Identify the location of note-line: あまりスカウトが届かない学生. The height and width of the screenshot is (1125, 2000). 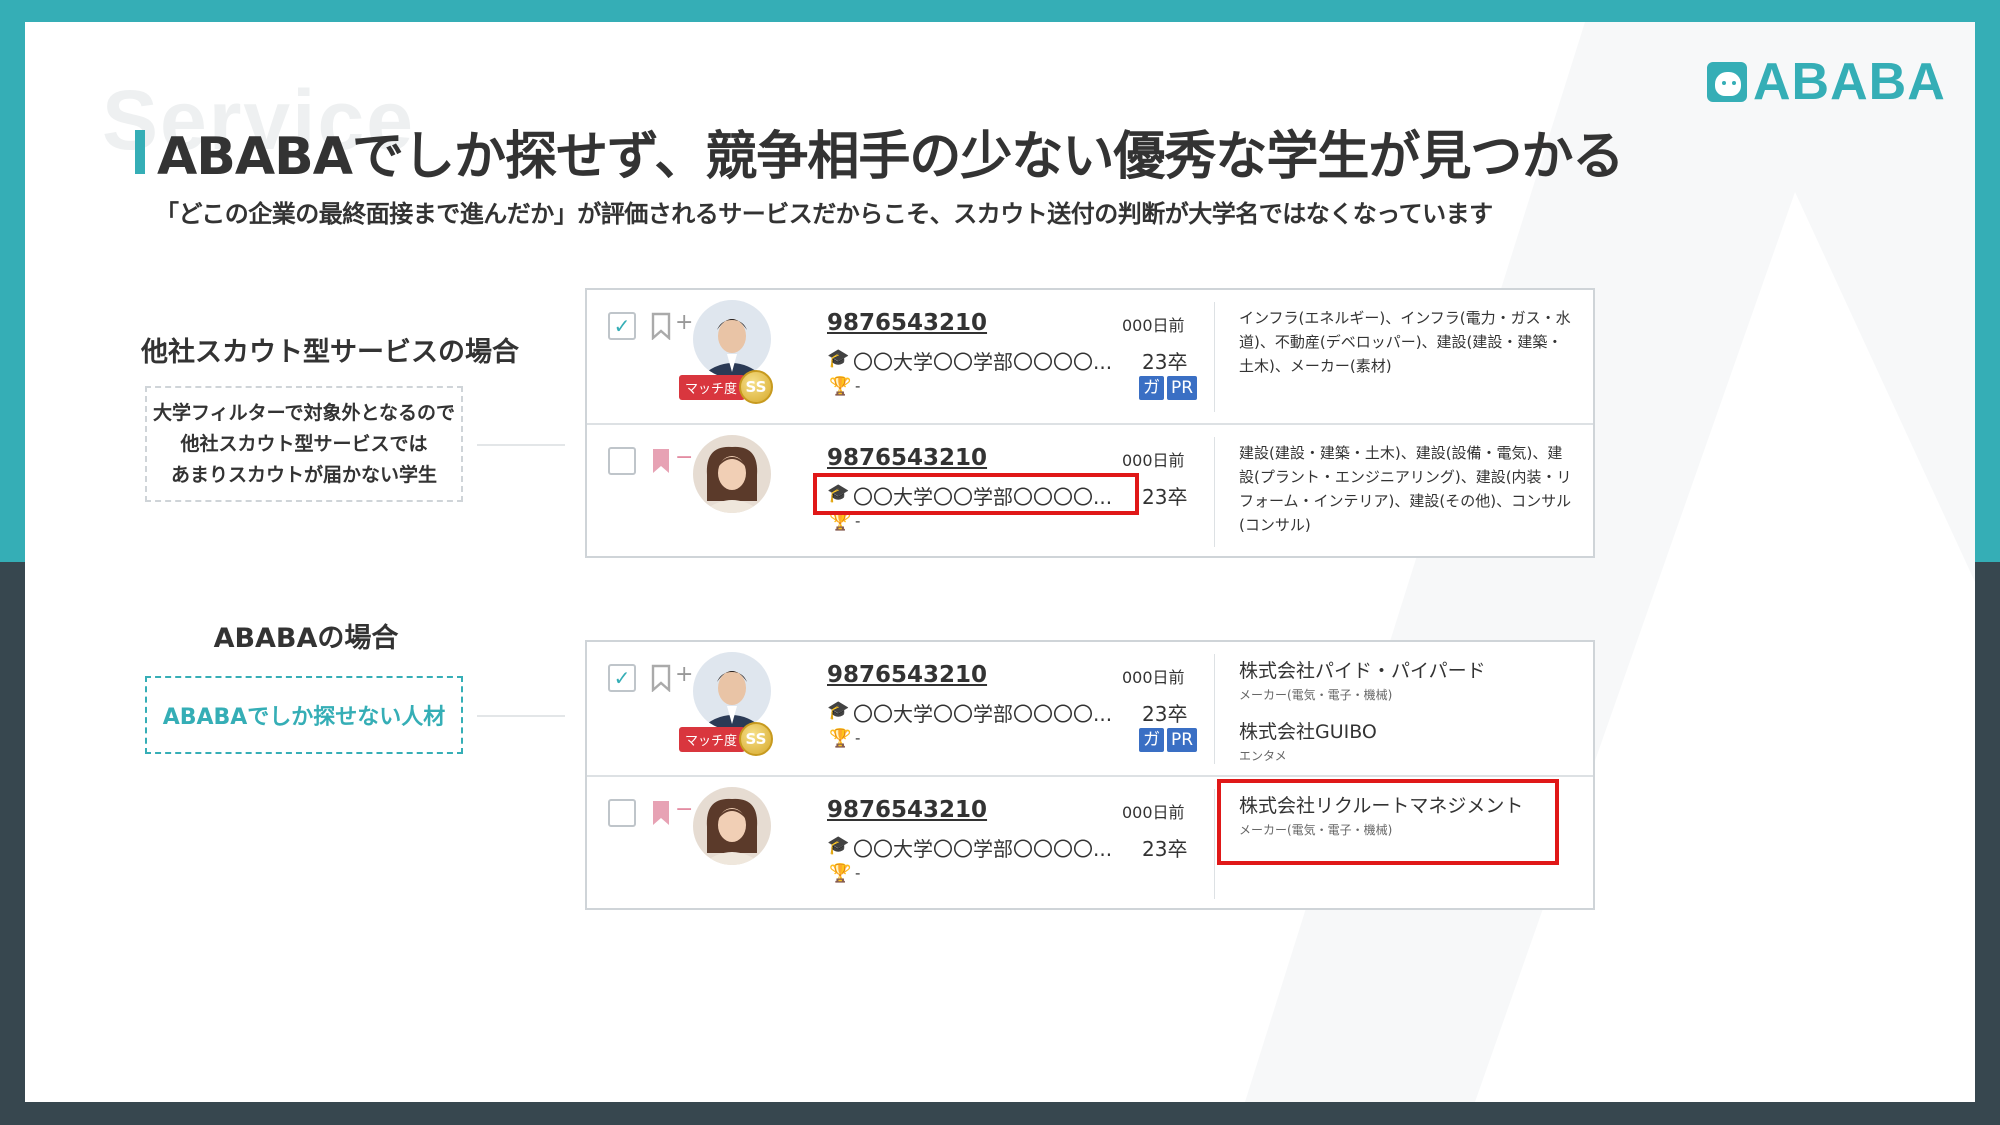
(303, 474).